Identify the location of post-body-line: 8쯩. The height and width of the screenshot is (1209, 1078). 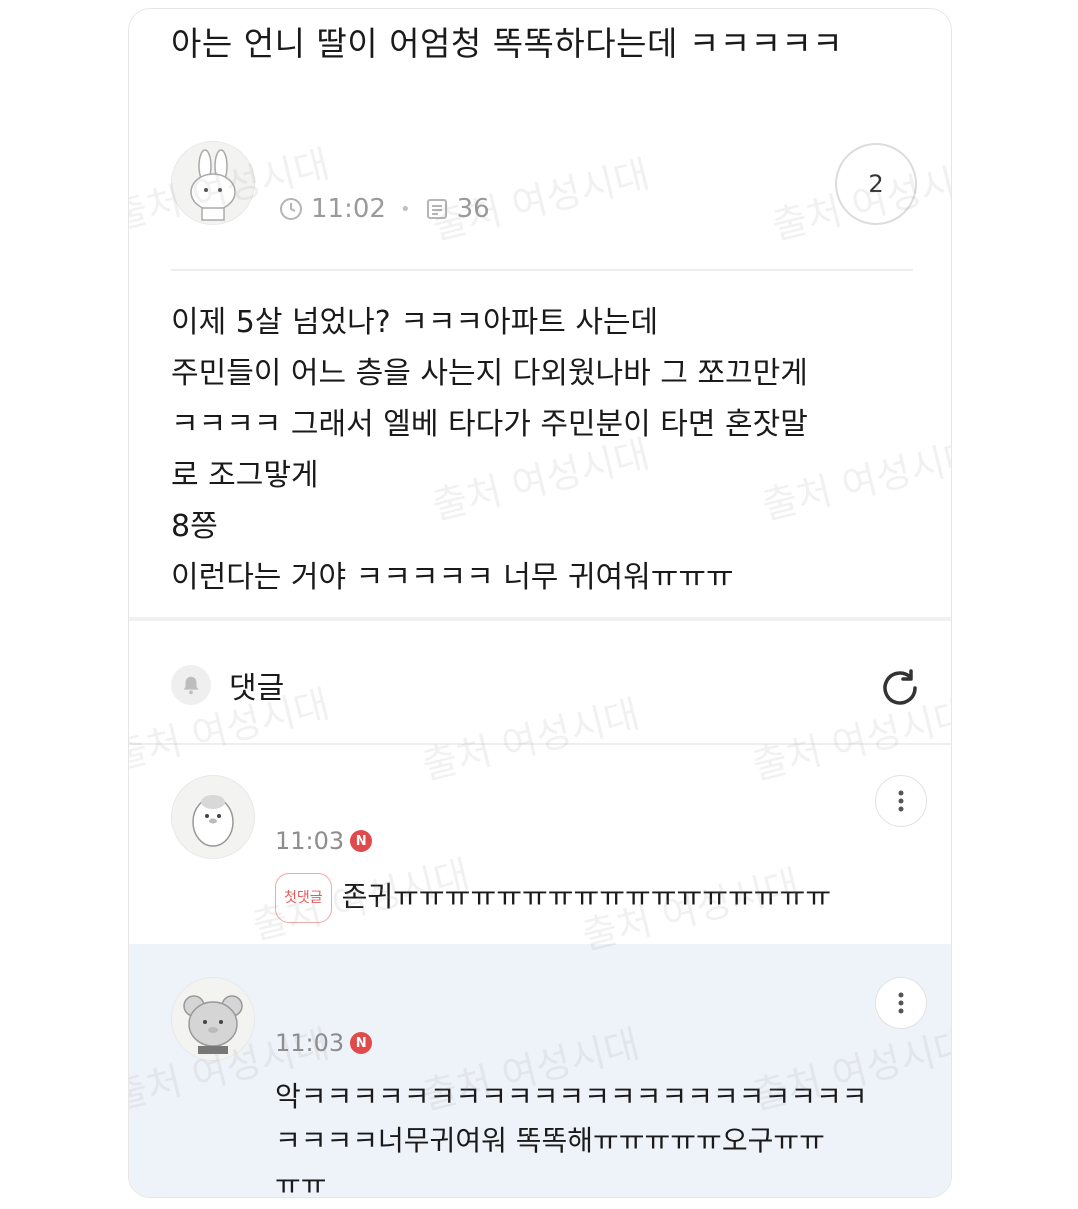
(194, 526).